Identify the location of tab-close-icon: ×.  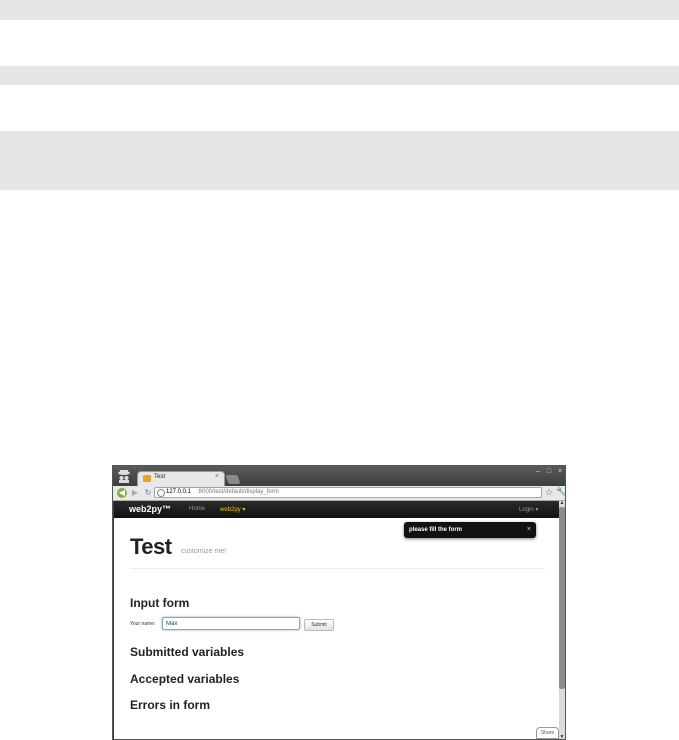
(217, 476).